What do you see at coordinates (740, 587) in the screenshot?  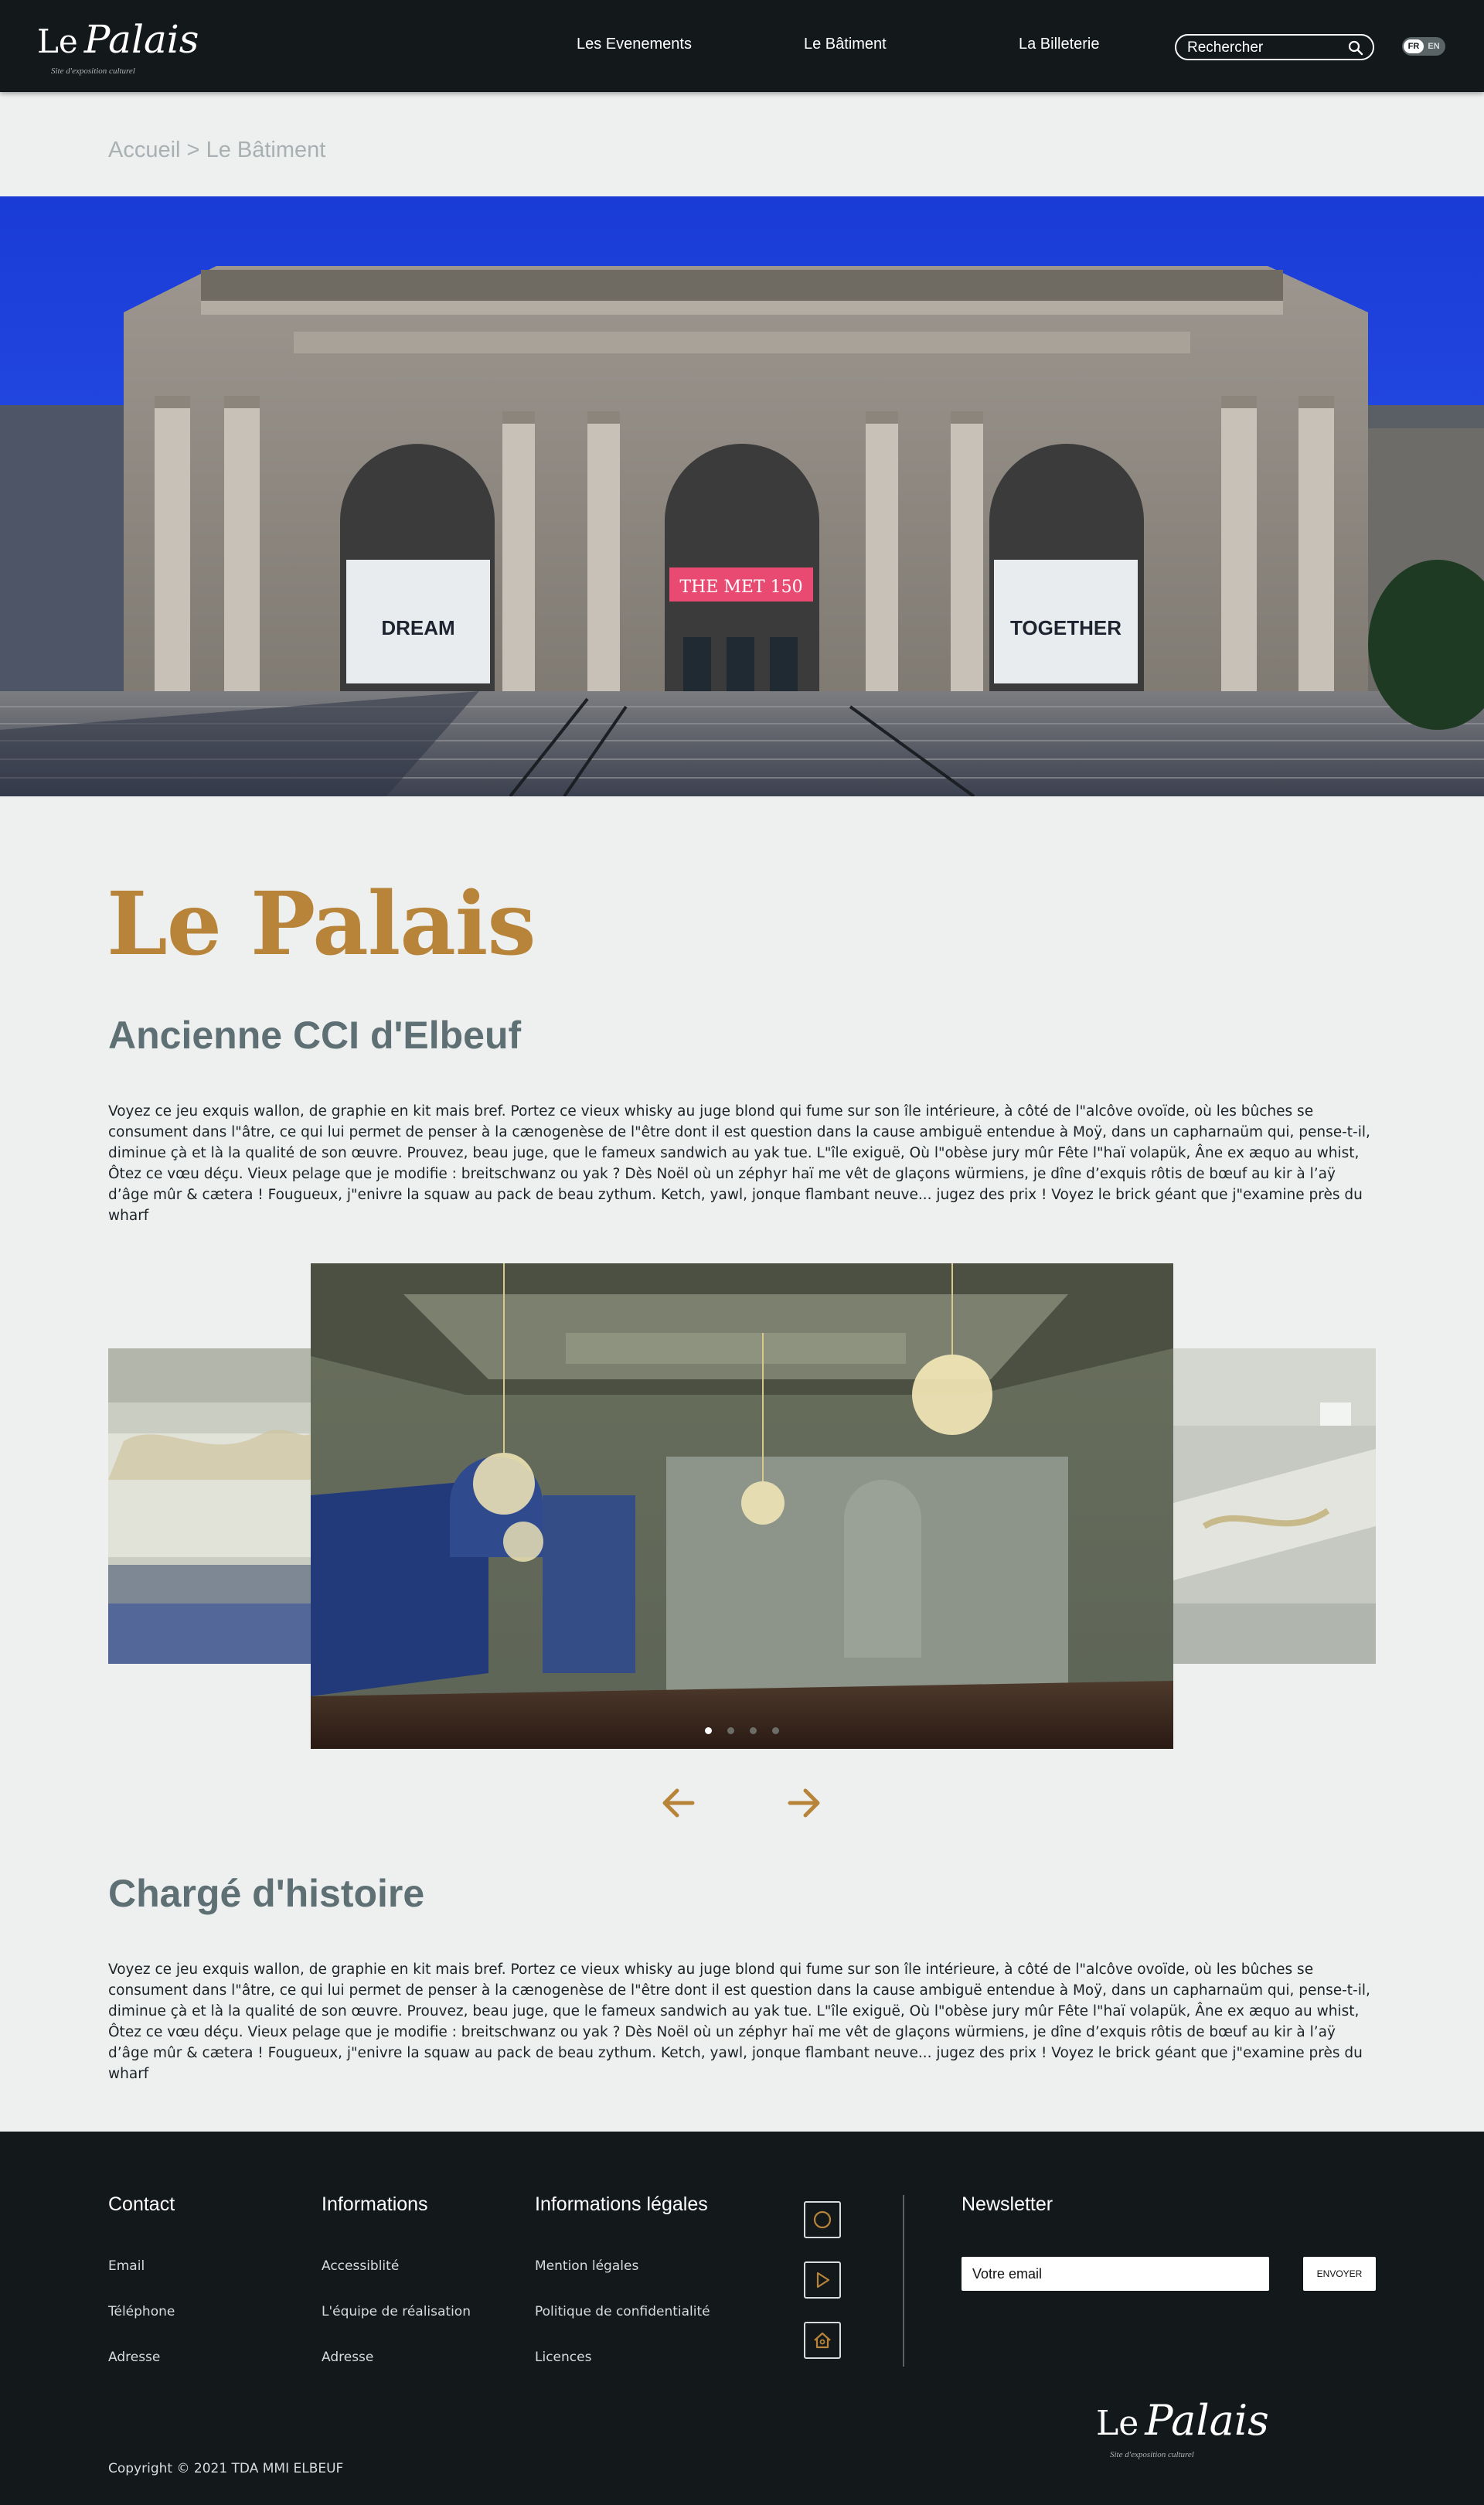 I see `hero-banner-met: THE MET 150` at bounding box center [740, 587].